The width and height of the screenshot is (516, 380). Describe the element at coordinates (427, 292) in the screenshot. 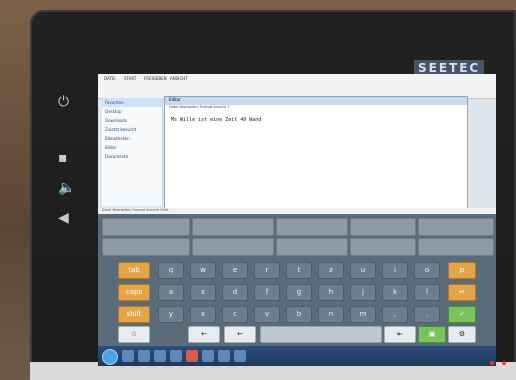

I see `key-l: l` at that location.